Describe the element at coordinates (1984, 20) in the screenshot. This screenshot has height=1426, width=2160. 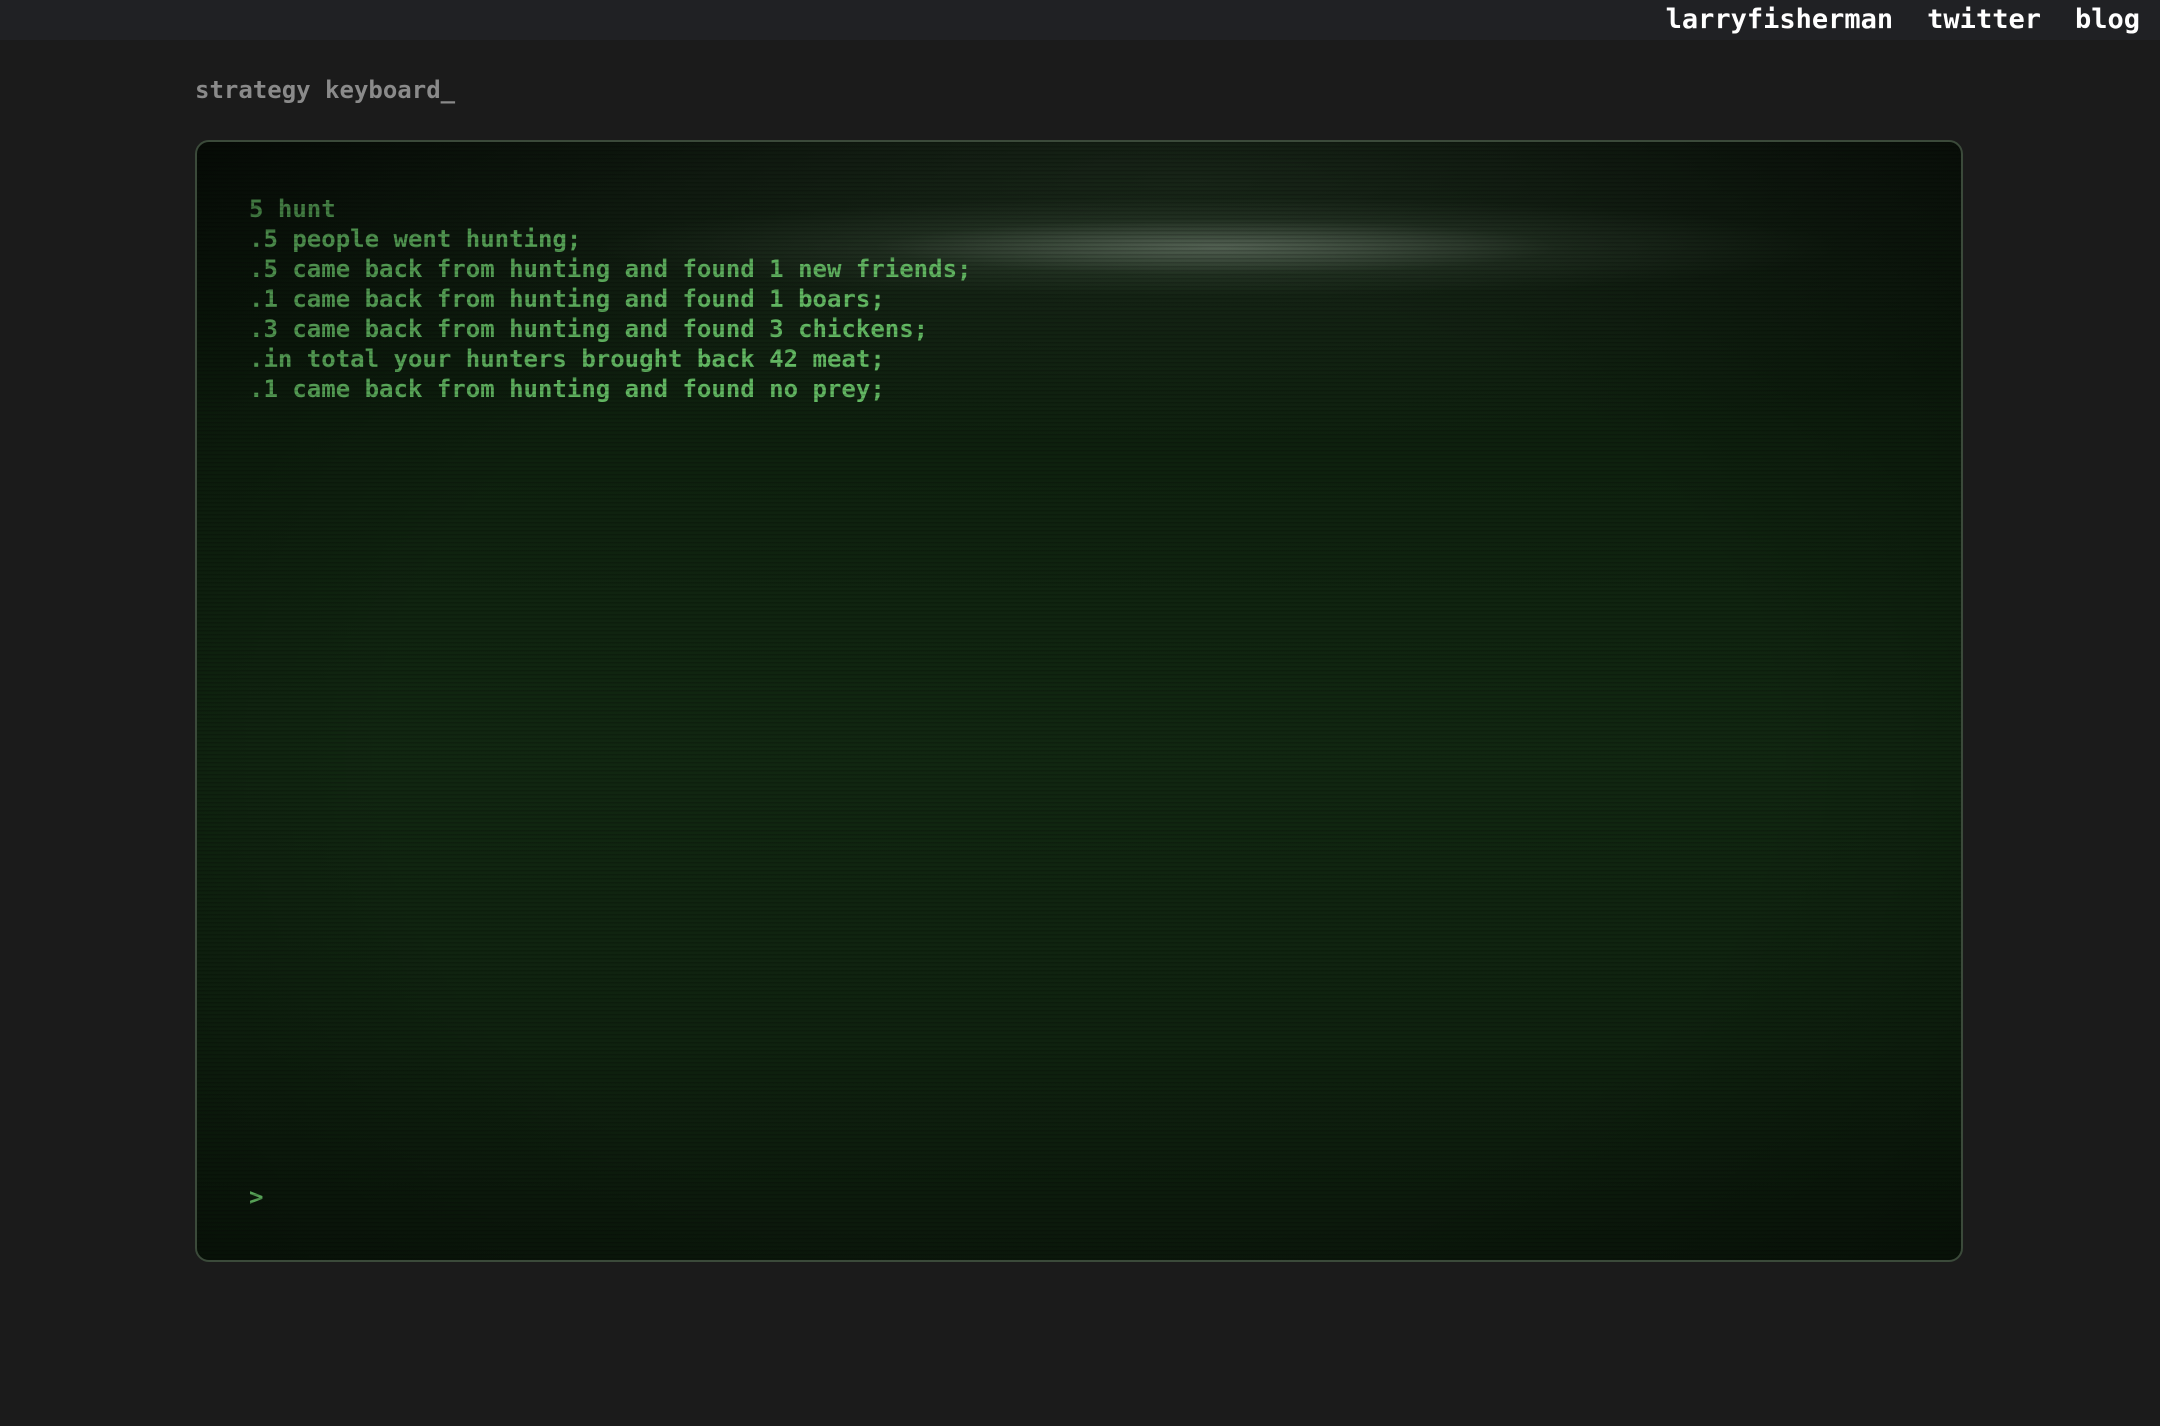
I see `nav-link-twitter: twitter` at that location.